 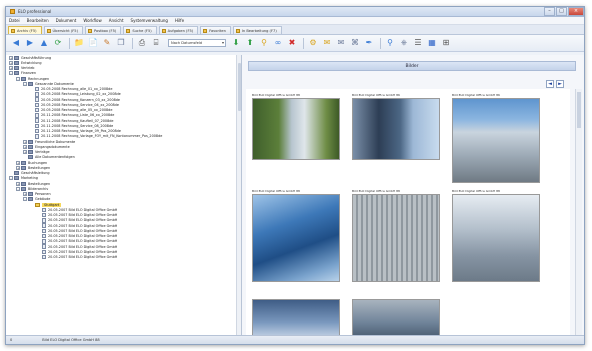 I want to click on sort-select: Nach Datumsfeld ▾, so click(x=197, y=43).